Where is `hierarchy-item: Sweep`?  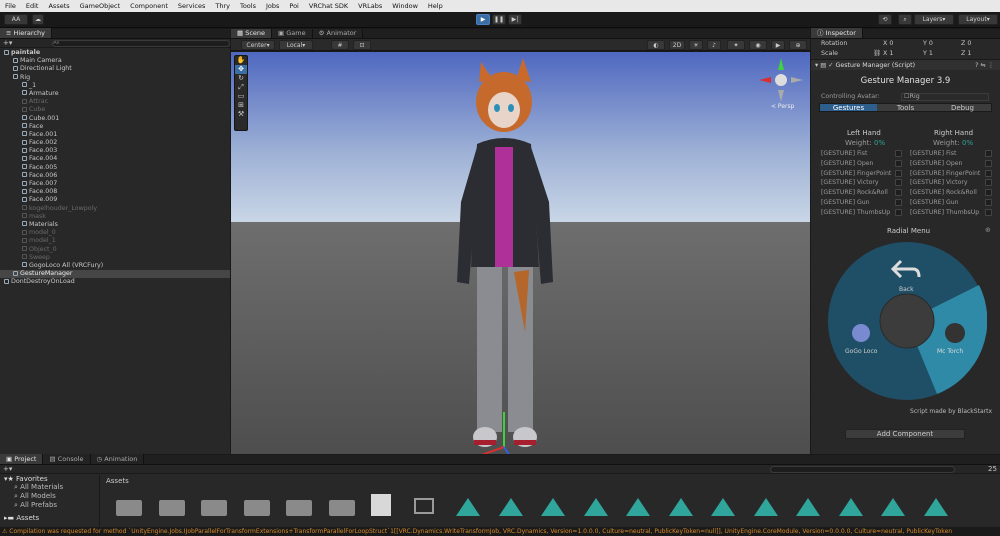 hierarchy-item: Sweep is located at coordinates (115, 258).